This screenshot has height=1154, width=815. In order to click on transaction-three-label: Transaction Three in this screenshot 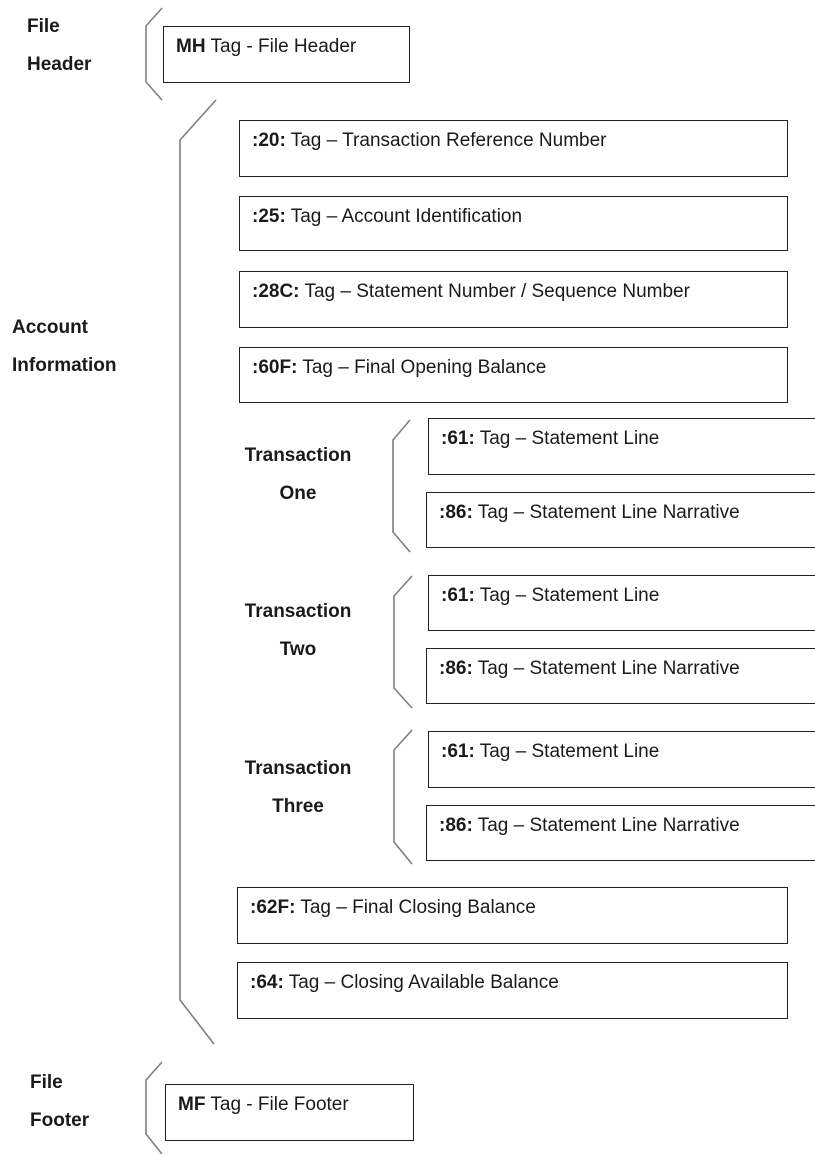, I will do `click(298, 787)`.